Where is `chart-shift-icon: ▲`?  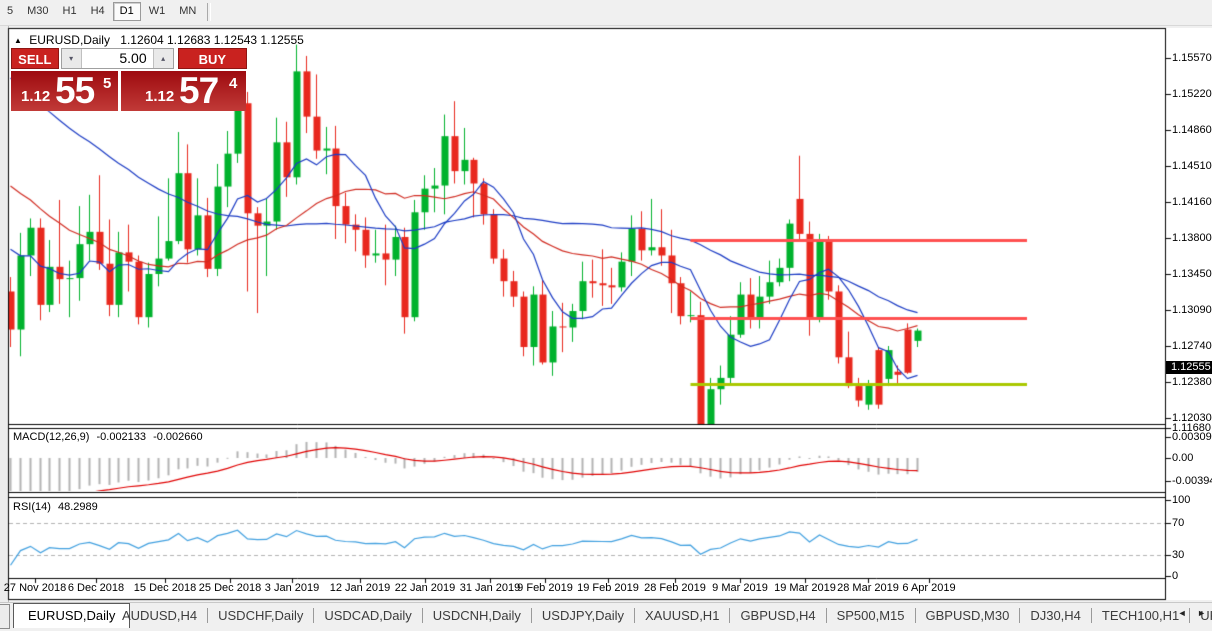 chart-shift-icon: ▲ is located at coordinates (18, 40).